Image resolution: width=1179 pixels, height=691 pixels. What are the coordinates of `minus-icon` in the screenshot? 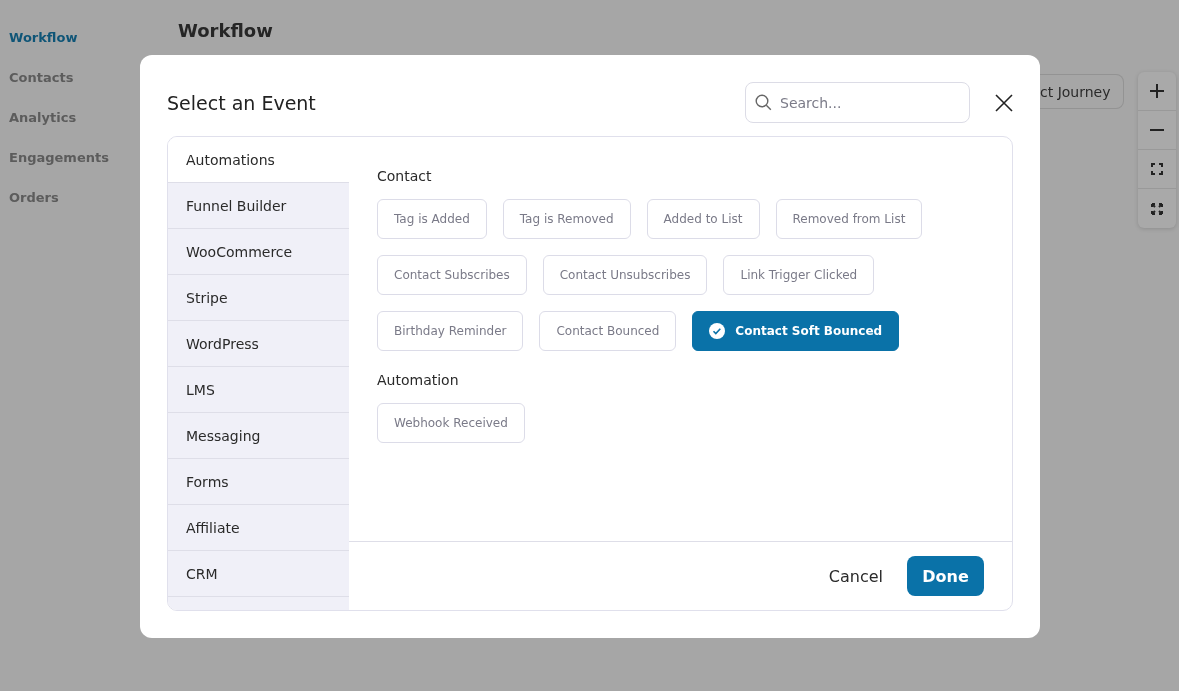 It's located at (1156, 130).